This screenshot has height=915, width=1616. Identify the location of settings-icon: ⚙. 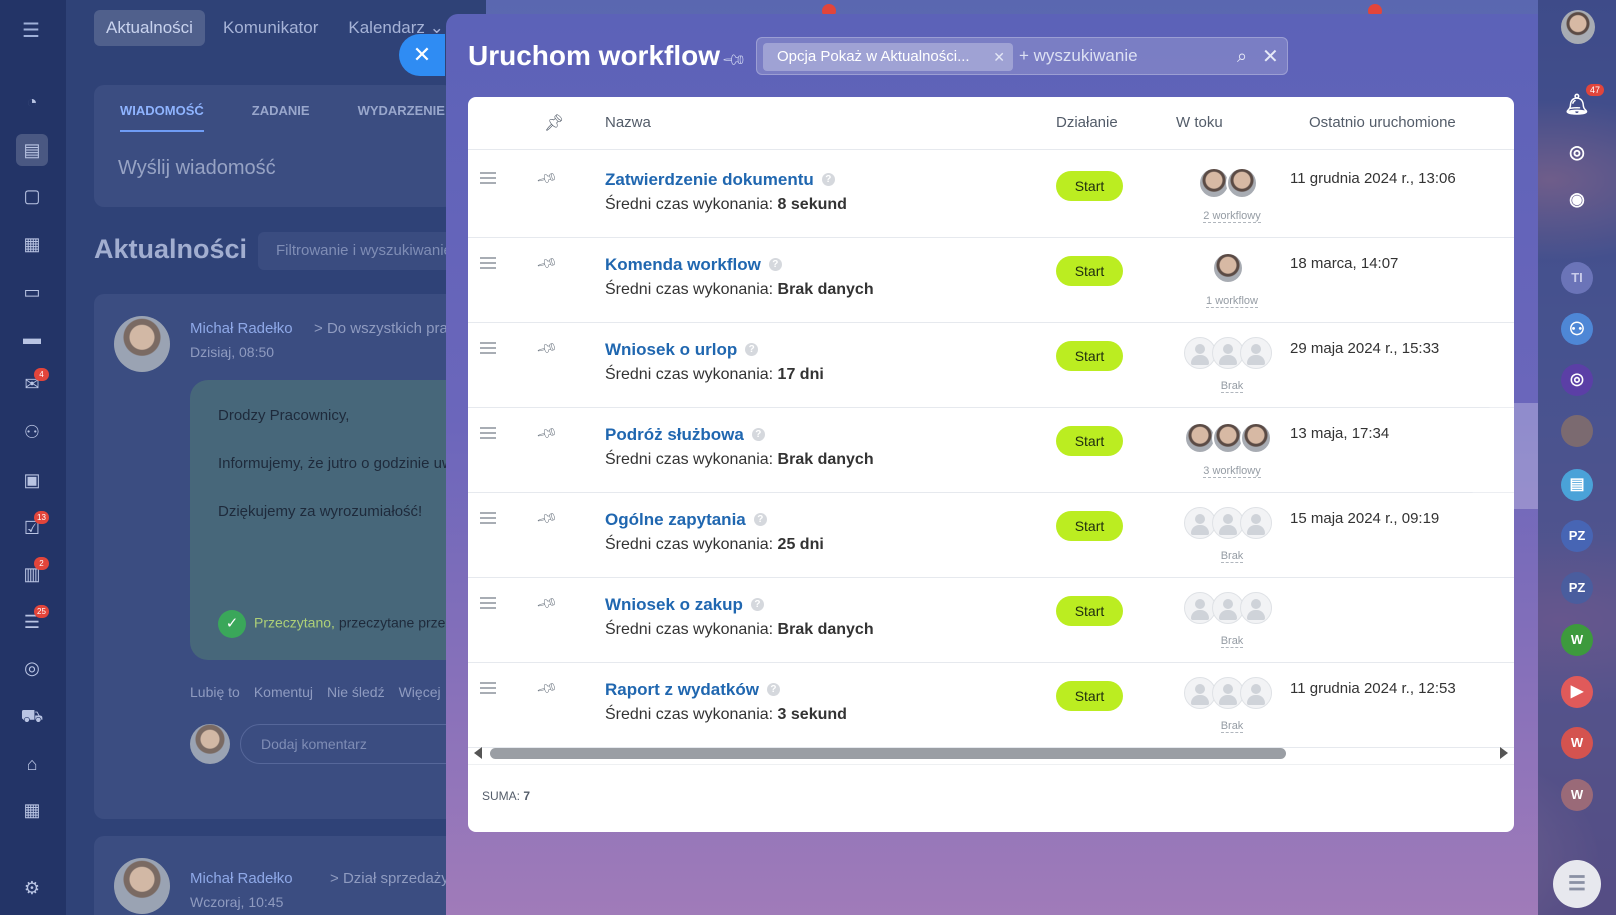
(32, 888).